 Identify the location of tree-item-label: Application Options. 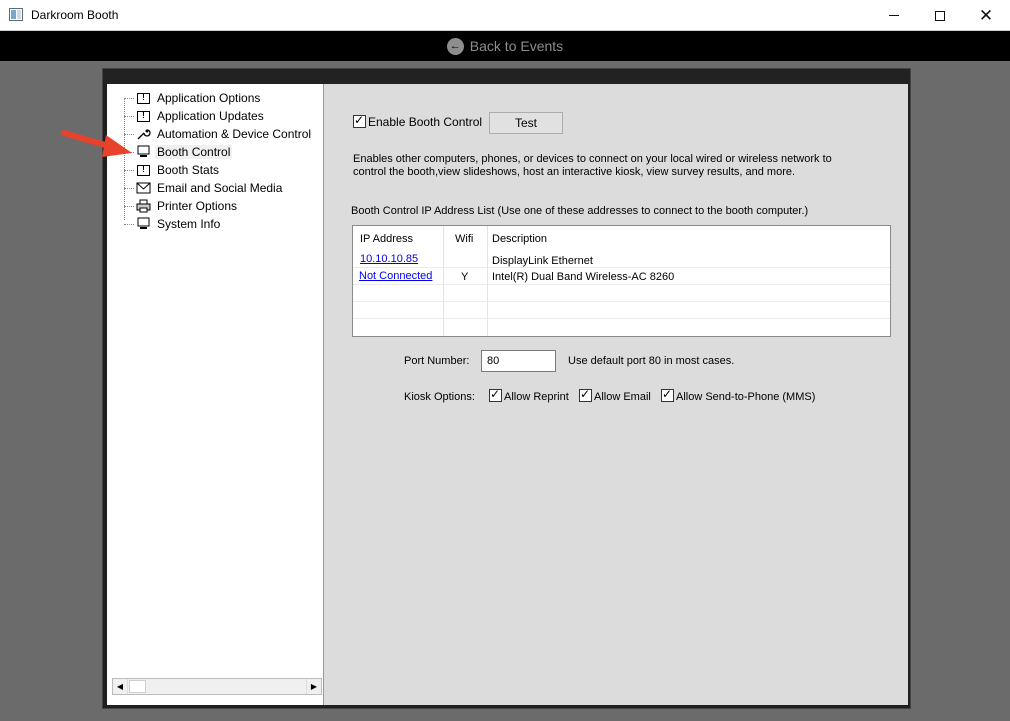
(209, 98).